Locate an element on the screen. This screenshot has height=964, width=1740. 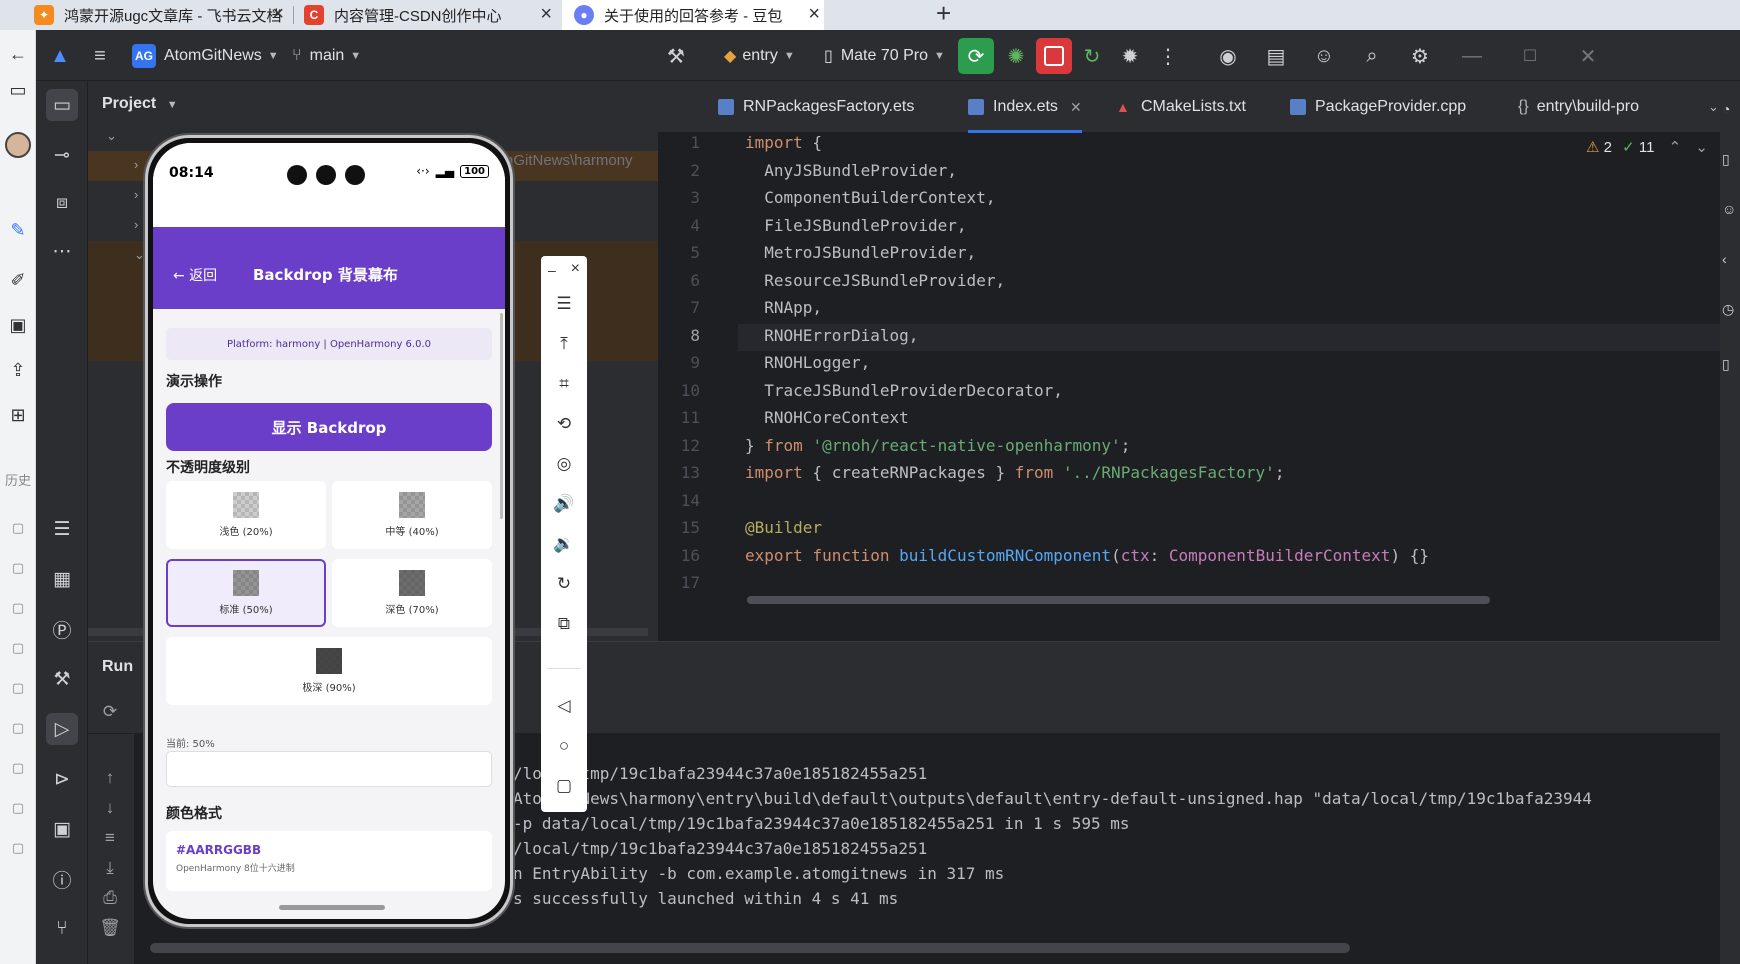
multi-window-icon: ⧉ is located at coordinates (564, 624).